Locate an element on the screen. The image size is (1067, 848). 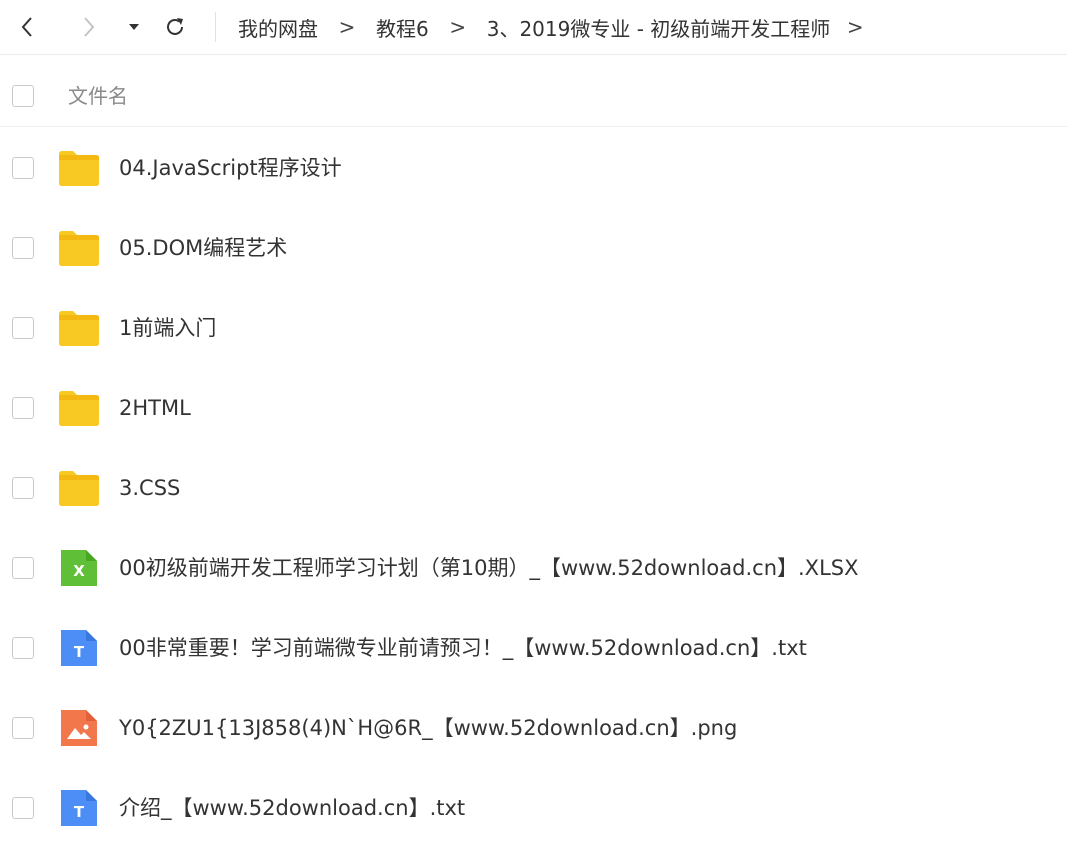
column-header-filename: 文件名 is located at coordinates (98, 96).